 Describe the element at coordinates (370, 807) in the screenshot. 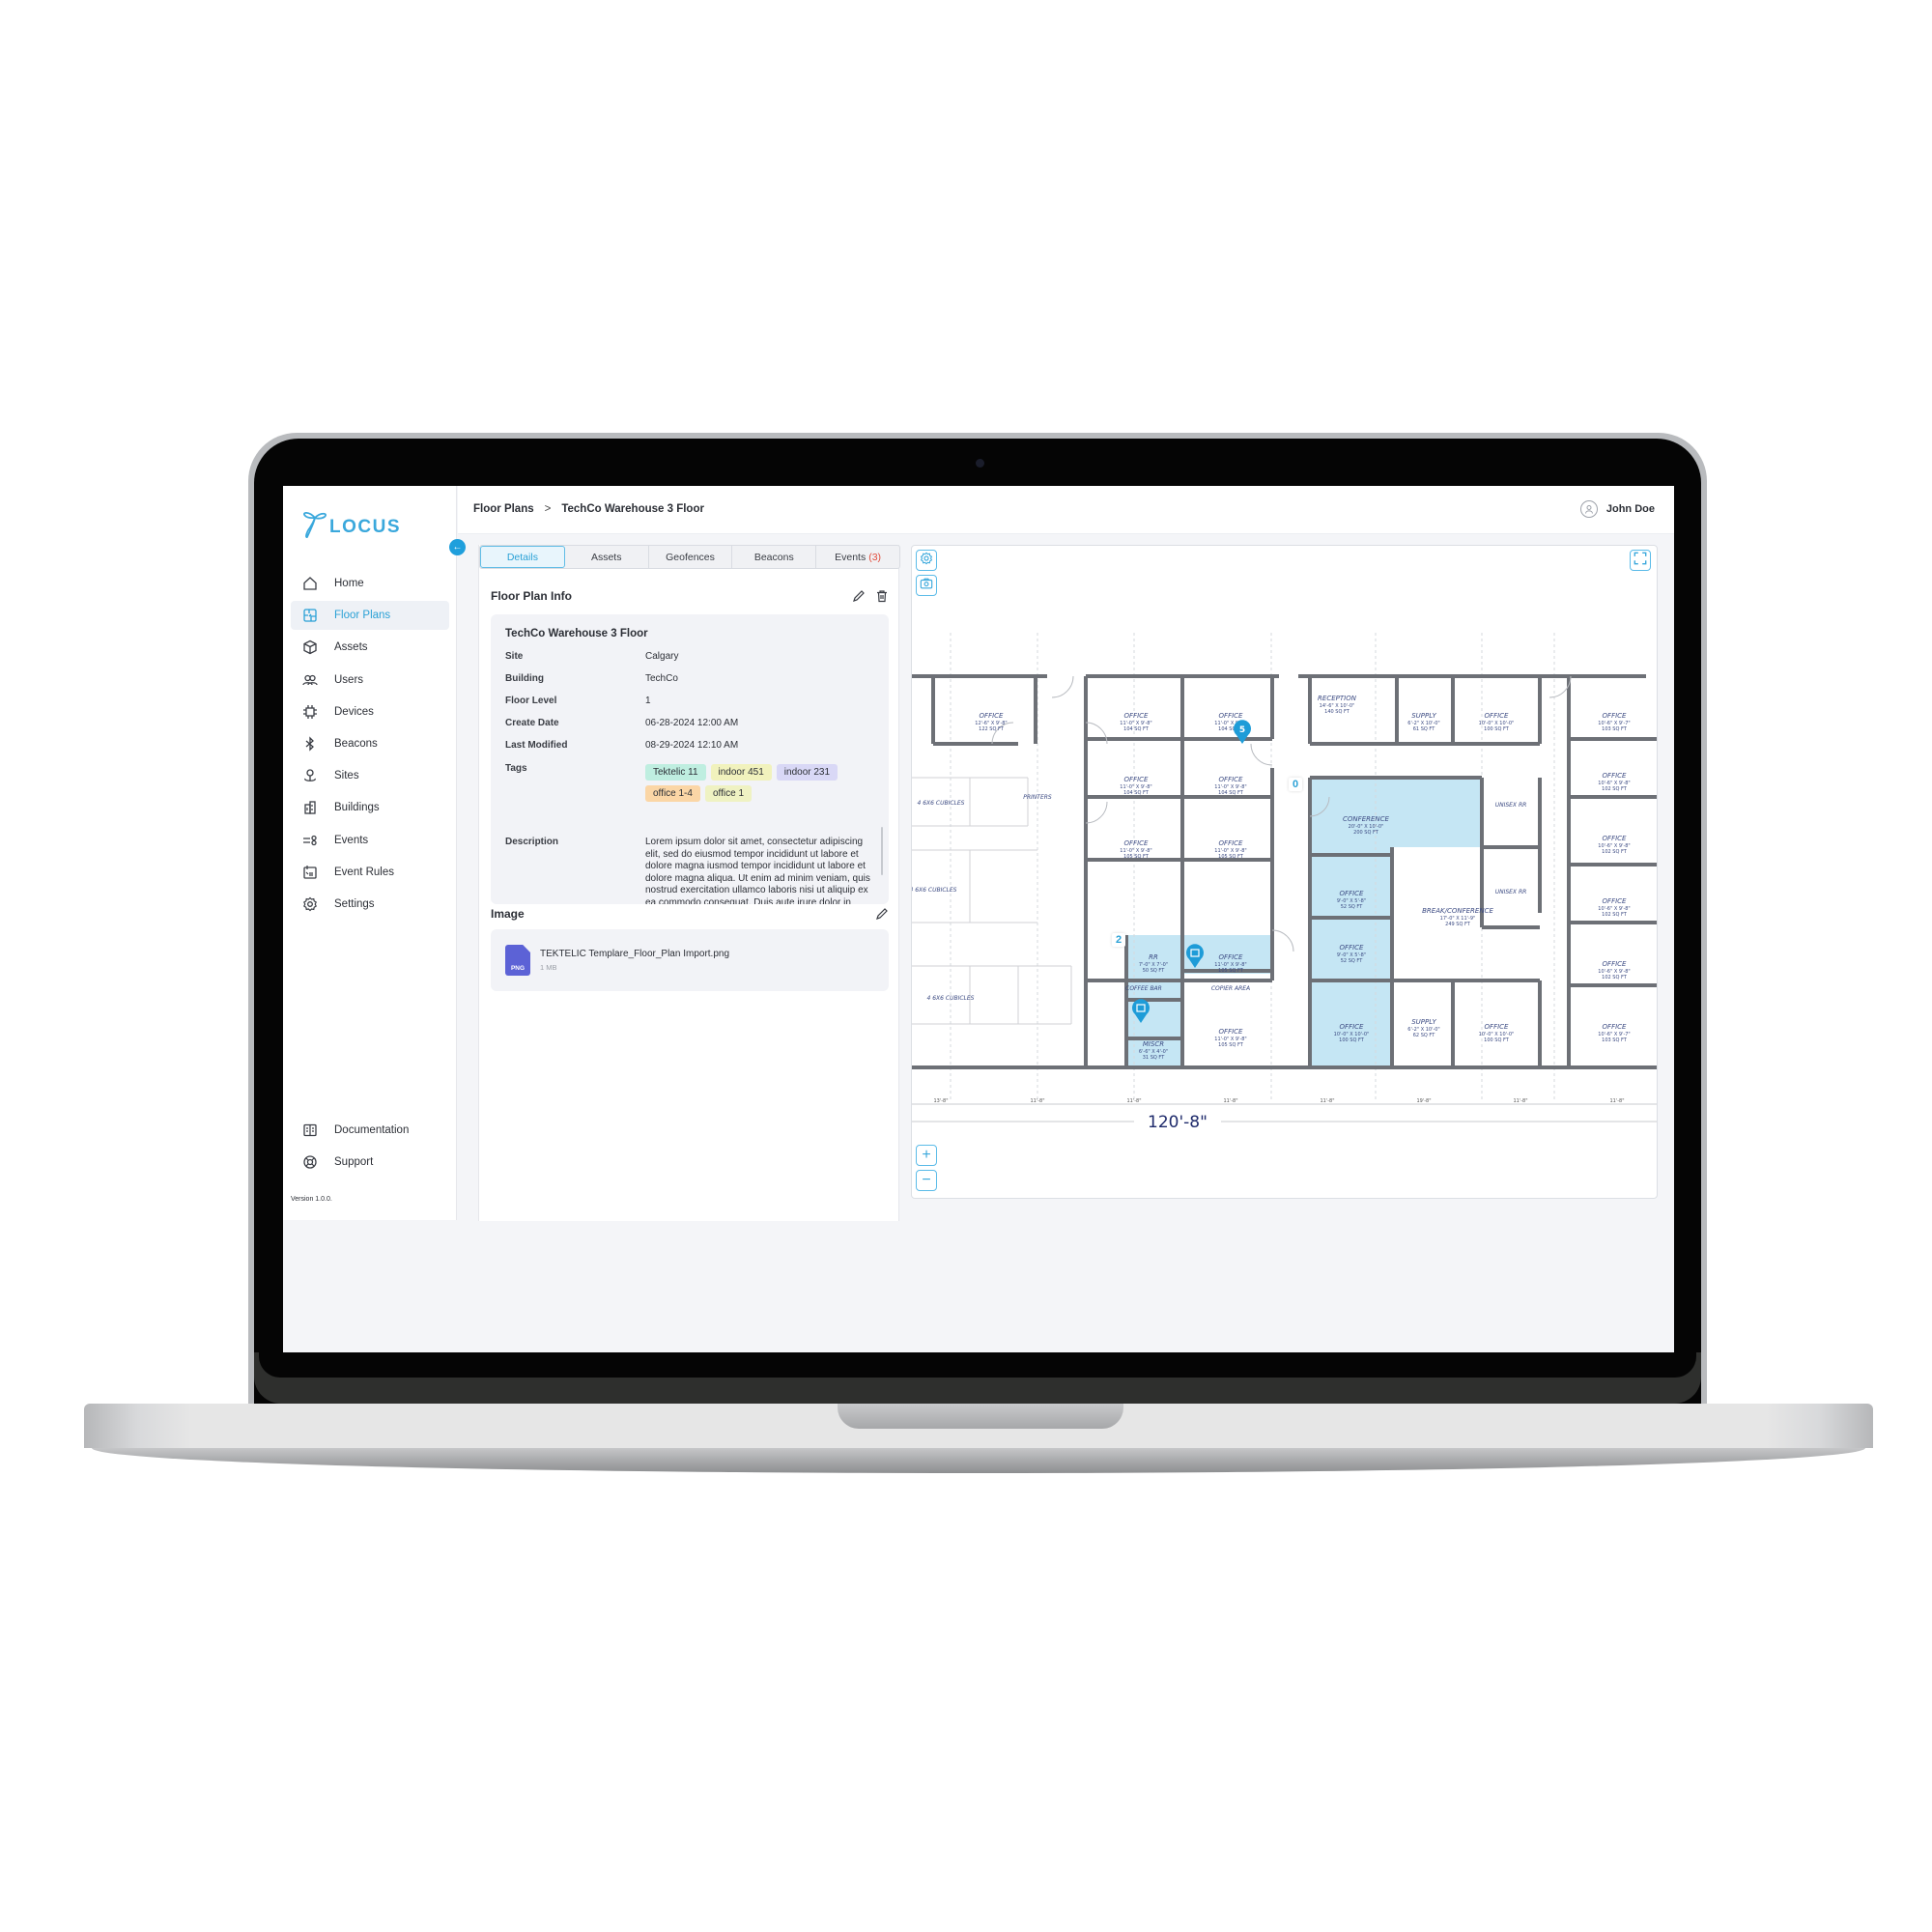

I see `sidebar-item-buildings: Buildings` at that location.